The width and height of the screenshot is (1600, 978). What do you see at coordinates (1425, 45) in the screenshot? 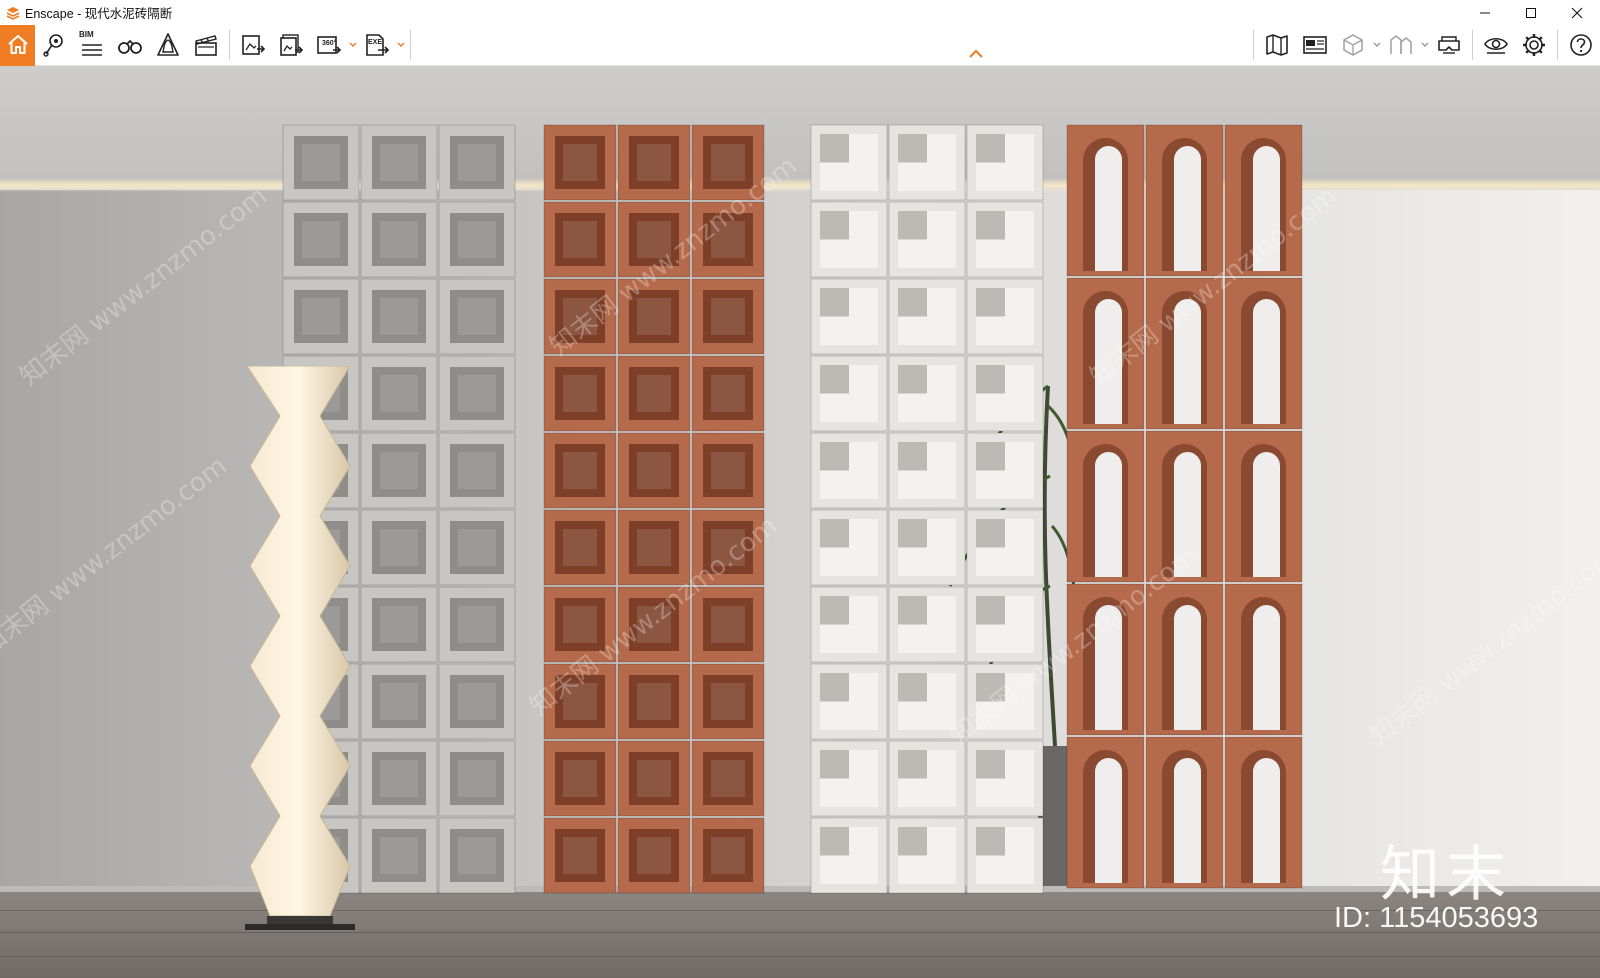
I see `collaboration-dropdown` at bounding box center [1425, 45].